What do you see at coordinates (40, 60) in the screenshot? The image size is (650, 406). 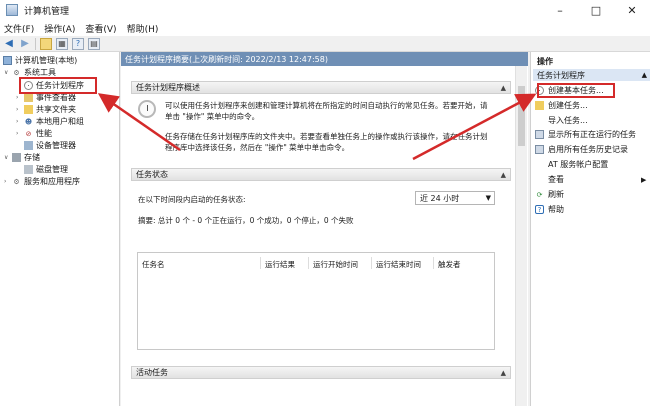 I see `tree-item-root: 计算机管理(本地)` at bounding box center [40, 60].